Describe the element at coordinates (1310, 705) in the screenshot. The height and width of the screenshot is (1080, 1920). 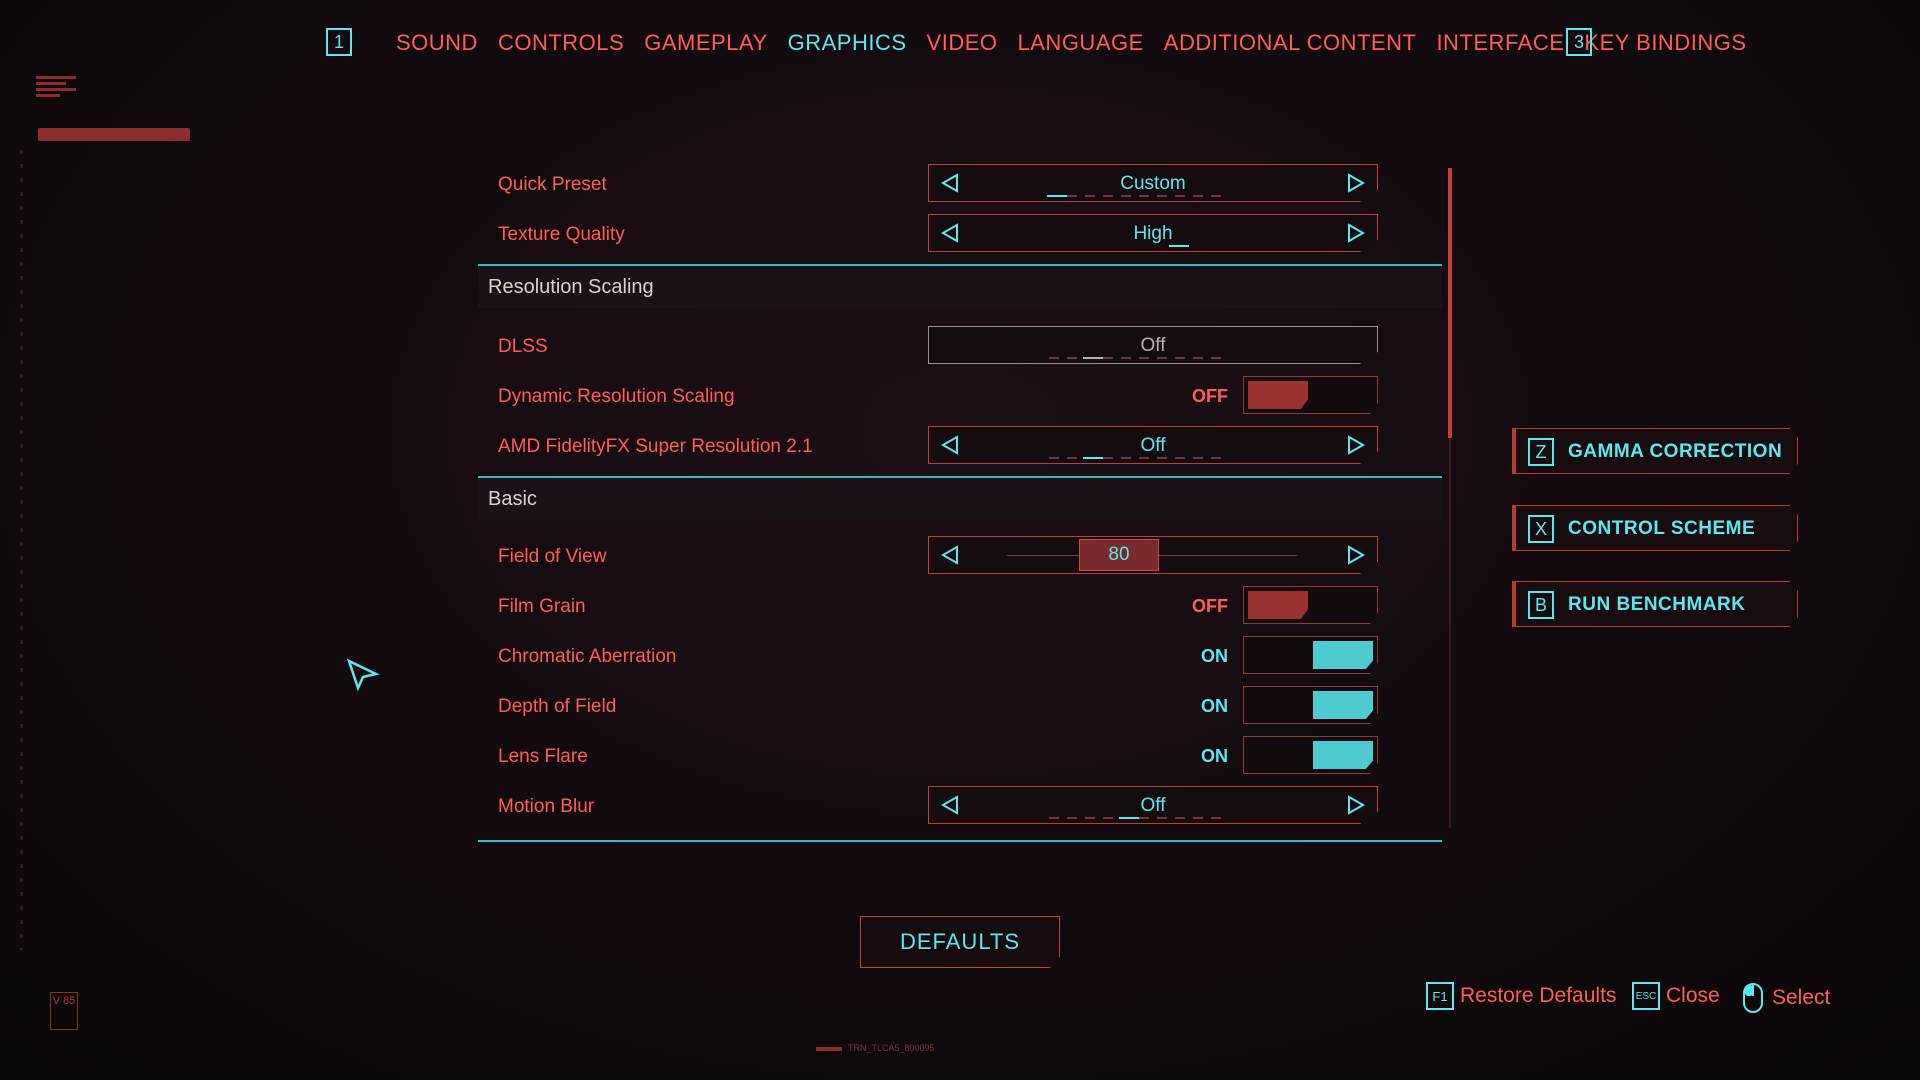
I see `depth-of-field-toggle` at that location.